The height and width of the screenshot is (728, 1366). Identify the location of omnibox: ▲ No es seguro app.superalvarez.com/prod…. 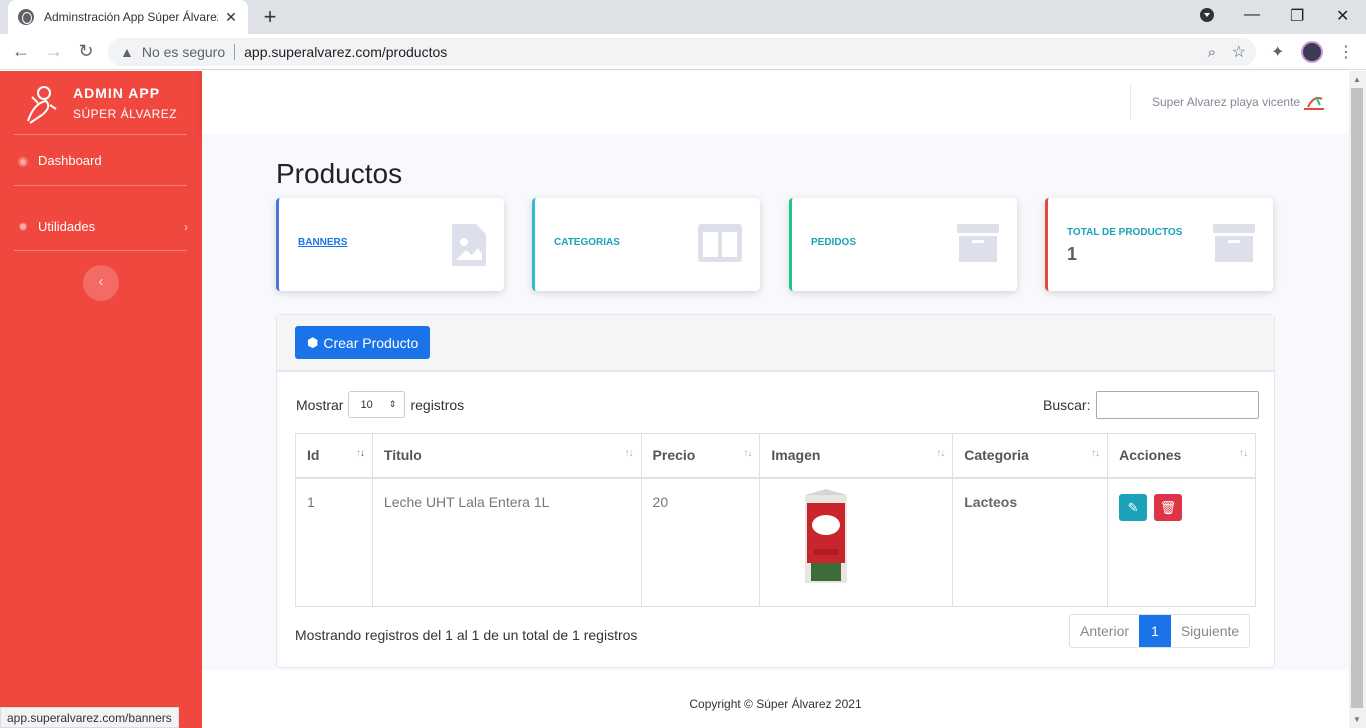
(682, 52).